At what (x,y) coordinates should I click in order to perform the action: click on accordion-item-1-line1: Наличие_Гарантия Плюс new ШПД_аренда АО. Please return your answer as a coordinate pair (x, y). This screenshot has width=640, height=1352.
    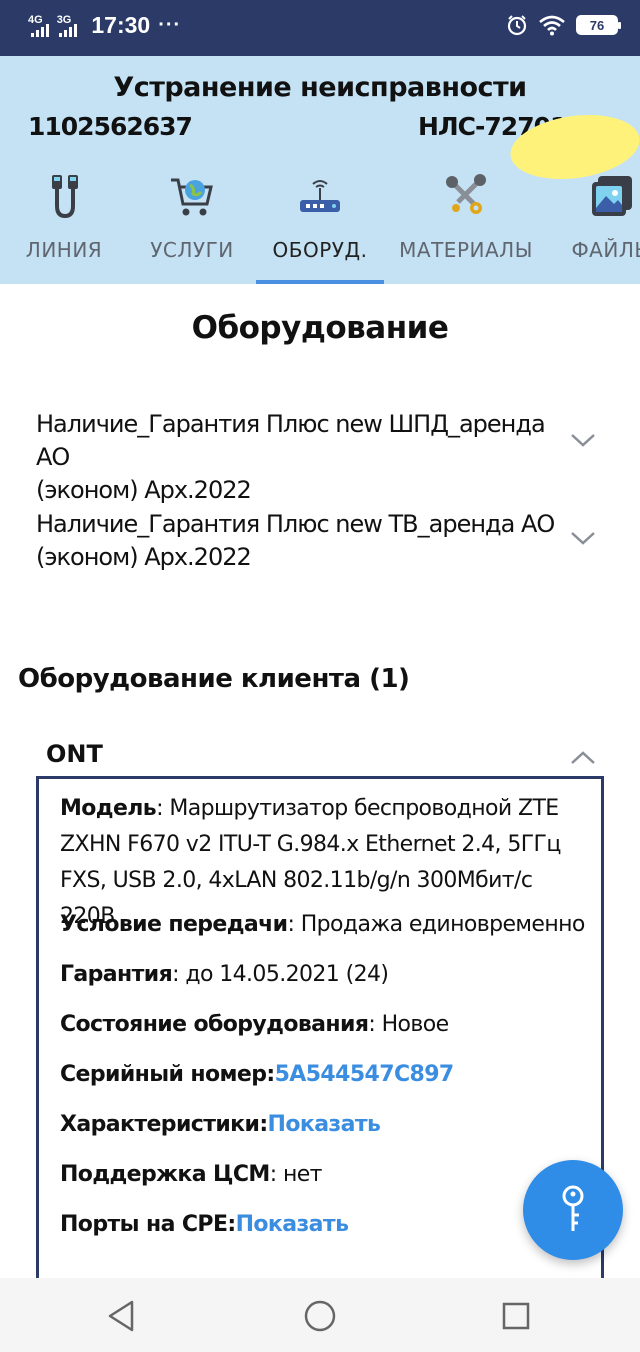
    Looking at the image, I should click on (291, 440).